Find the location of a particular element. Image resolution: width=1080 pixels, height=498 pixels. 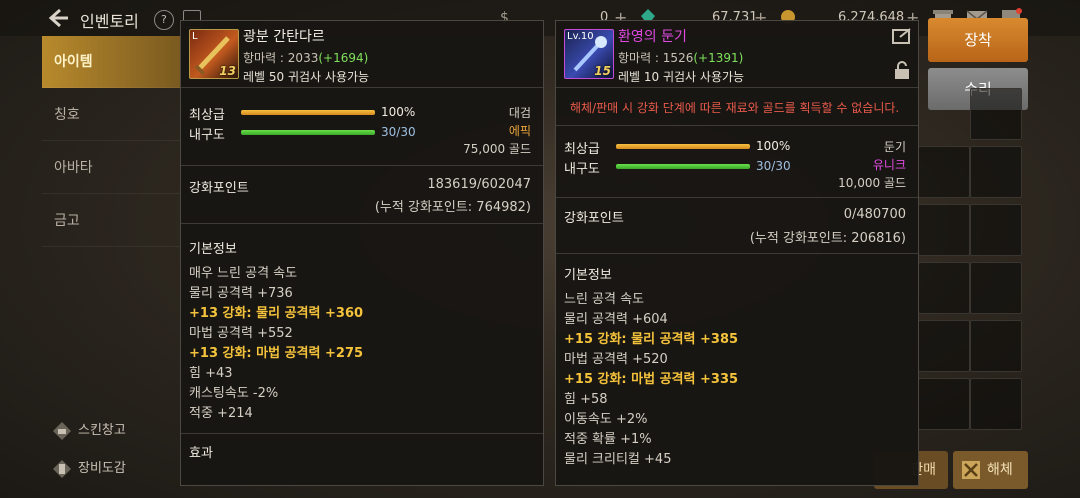

stat-line: 적중 +214 is located at coordinates (221, 413).